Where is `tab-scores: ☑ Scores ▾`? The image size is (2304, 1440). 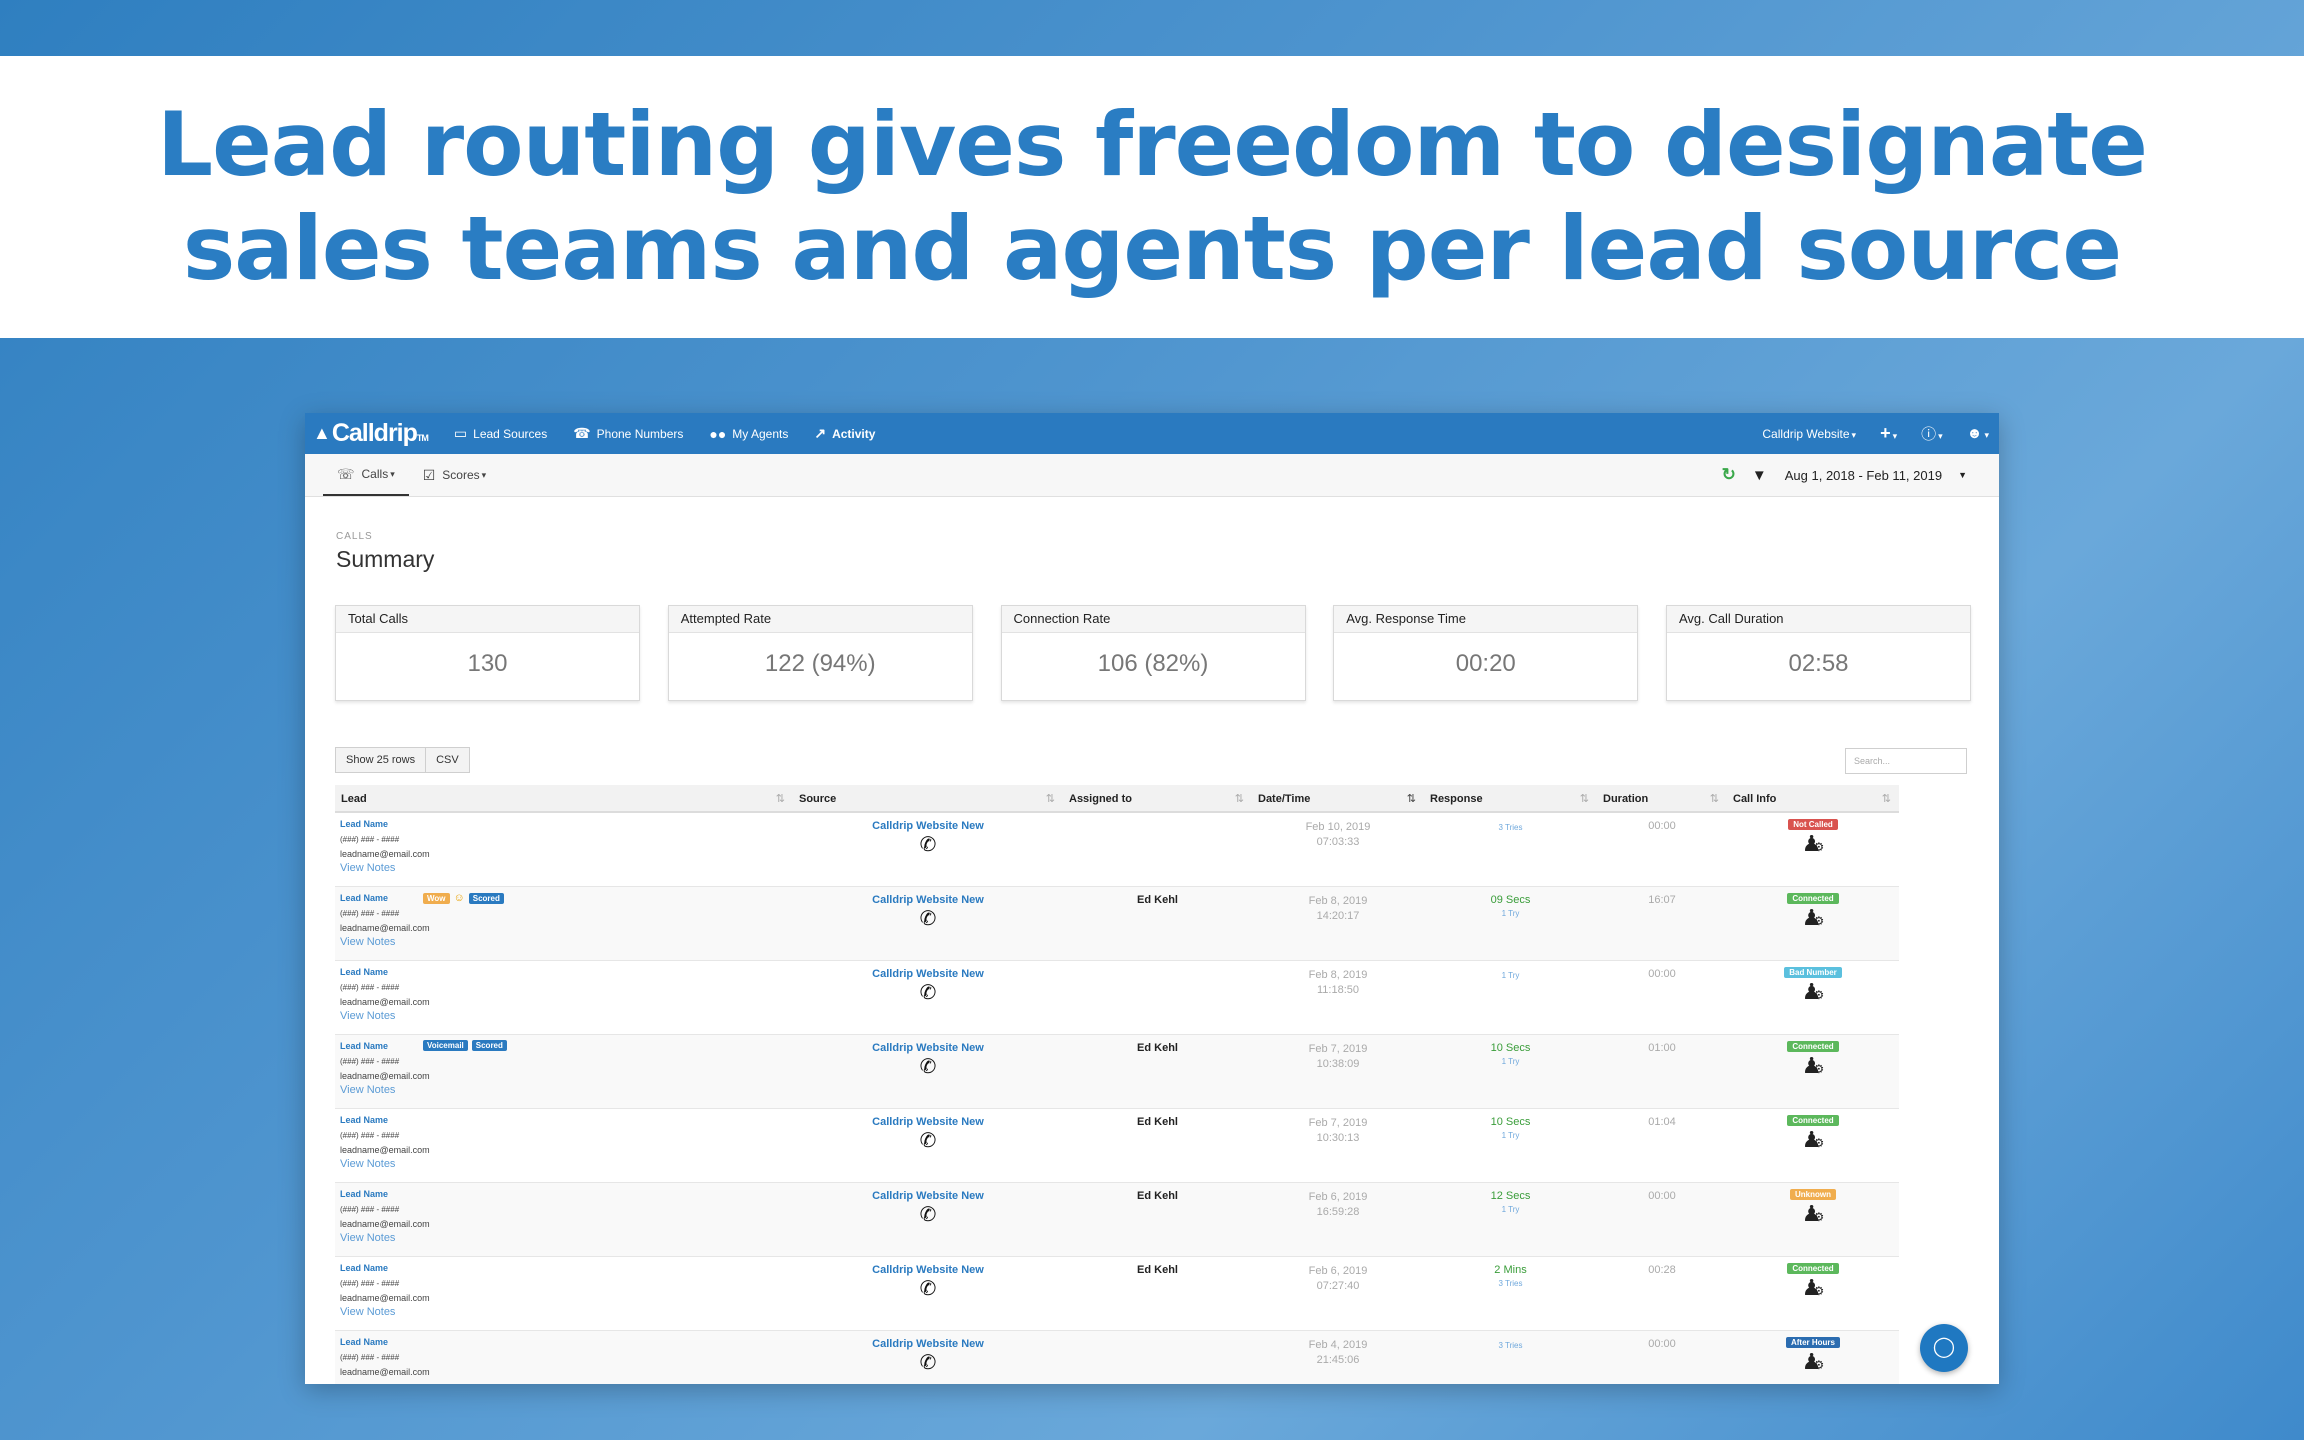 tab-scores: ☑ Scores ▾ is located at coordinates (454, 475).